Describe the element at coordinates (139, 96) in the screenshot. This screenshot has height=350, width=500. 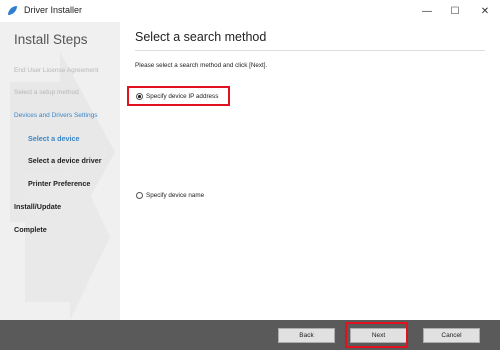
I see `radio-checked-icon` at that location.